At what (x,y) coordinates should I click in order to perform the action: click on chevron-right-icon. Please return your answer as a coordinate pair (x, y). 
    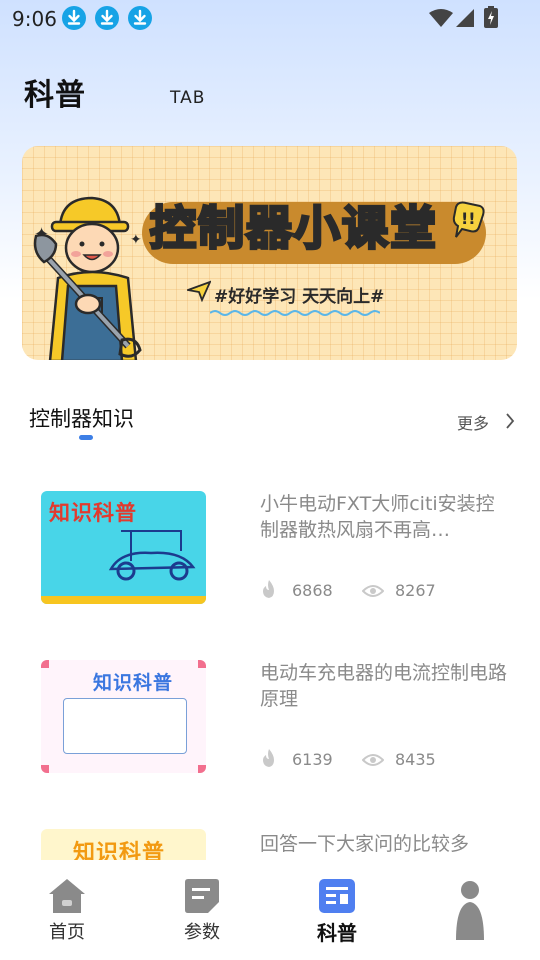
    Looking at the image, I should click on (510, 423).